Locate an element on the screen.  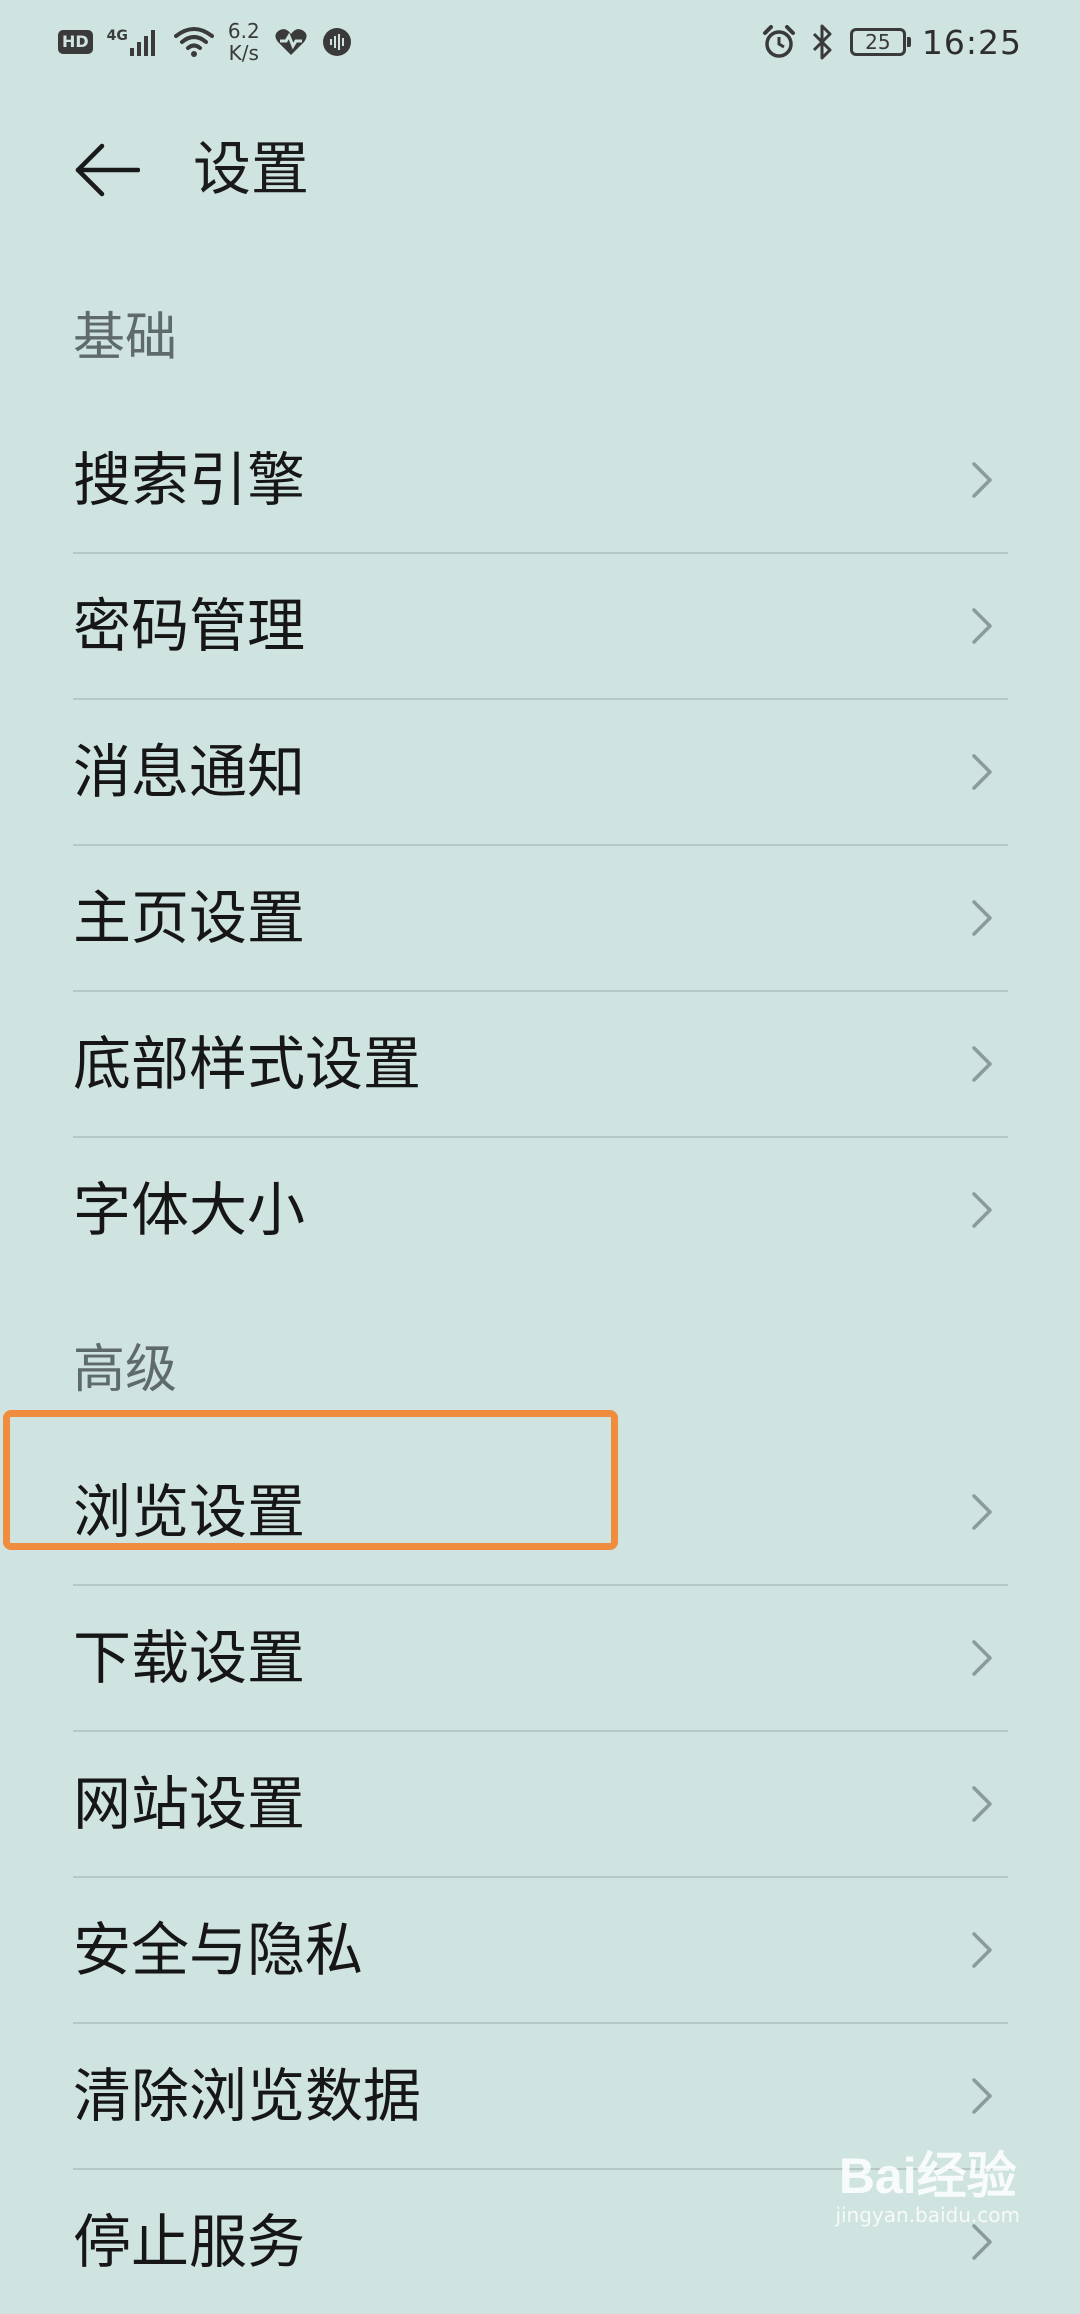
watermark-brand: Bai经验 is located at coordinates (927, 2176).